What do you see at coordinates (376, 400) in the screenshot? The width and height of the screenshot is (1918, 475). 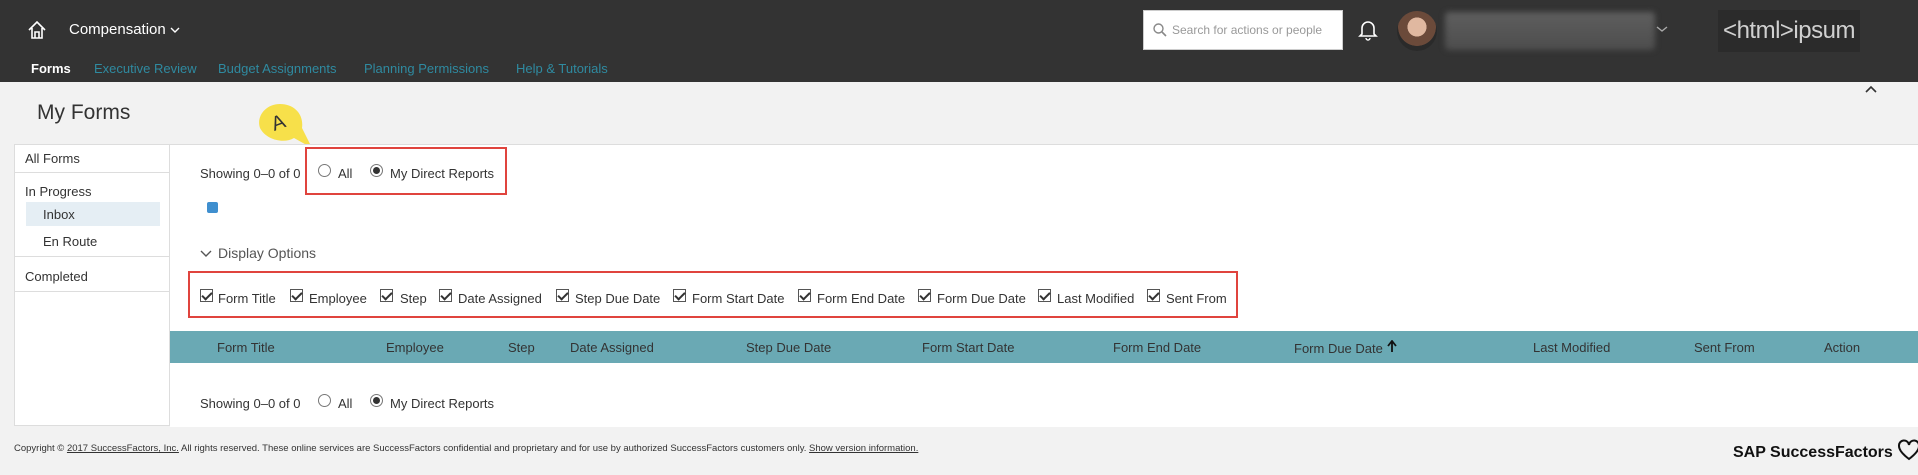 I see `radio-my-direct-reports-bottom` at bounding box center [376, 400].